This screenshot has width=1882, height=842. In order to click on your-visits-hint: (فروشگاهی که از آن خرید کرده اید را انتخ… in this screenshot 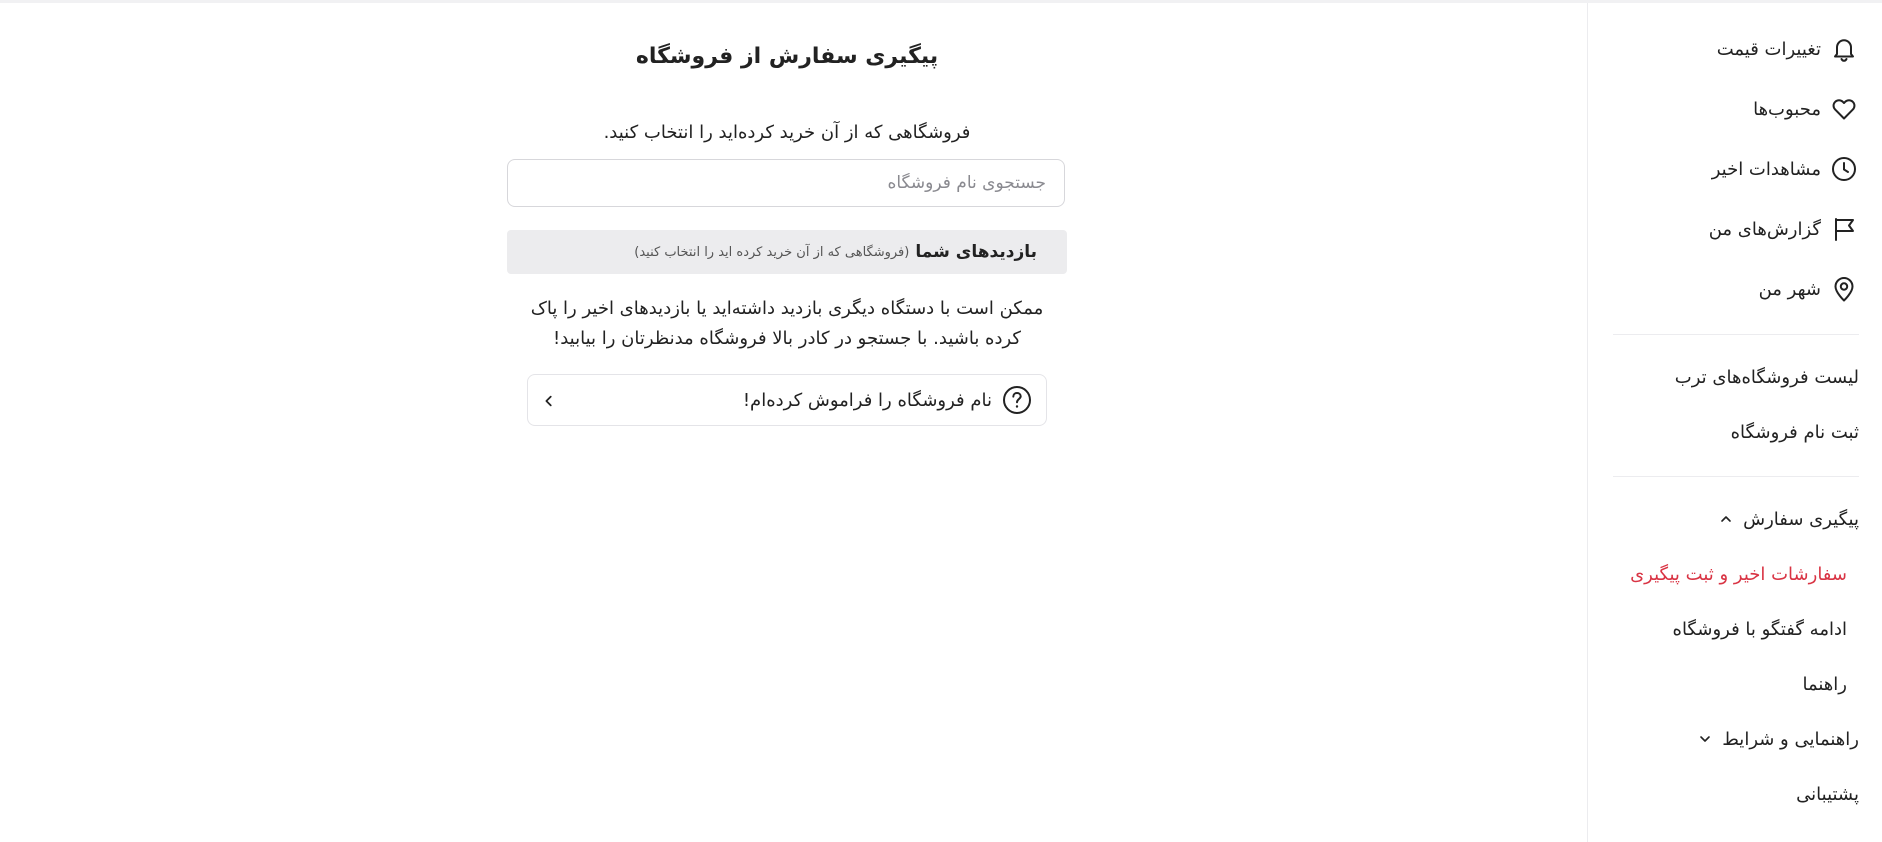, I will do `click(772, 252)`.